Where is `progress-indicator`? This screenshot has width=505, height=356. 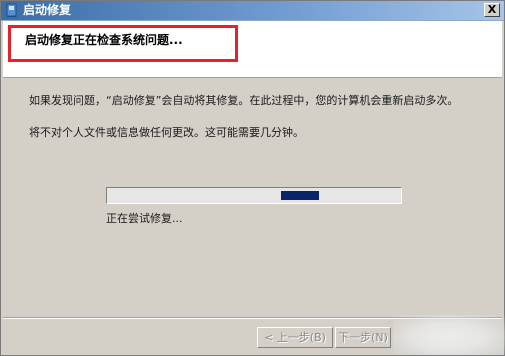
progress-indicator is located at coordinates (300, 195).